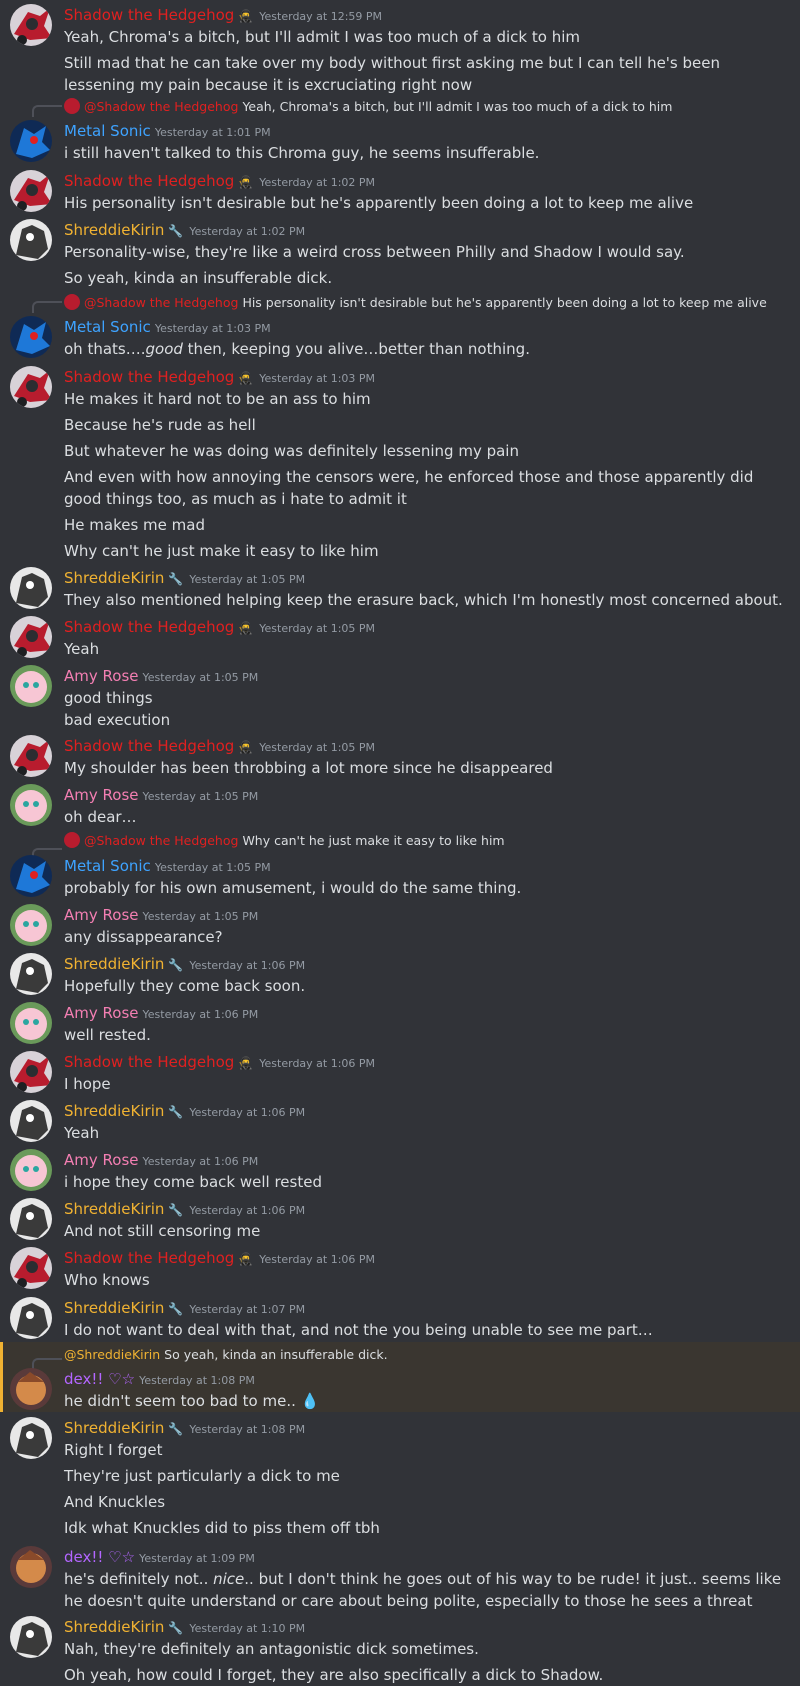  Describe the element at coordinates (202, 1476) in the screenshot. I see `message-text: They're just particularly a dick to me` at that location.